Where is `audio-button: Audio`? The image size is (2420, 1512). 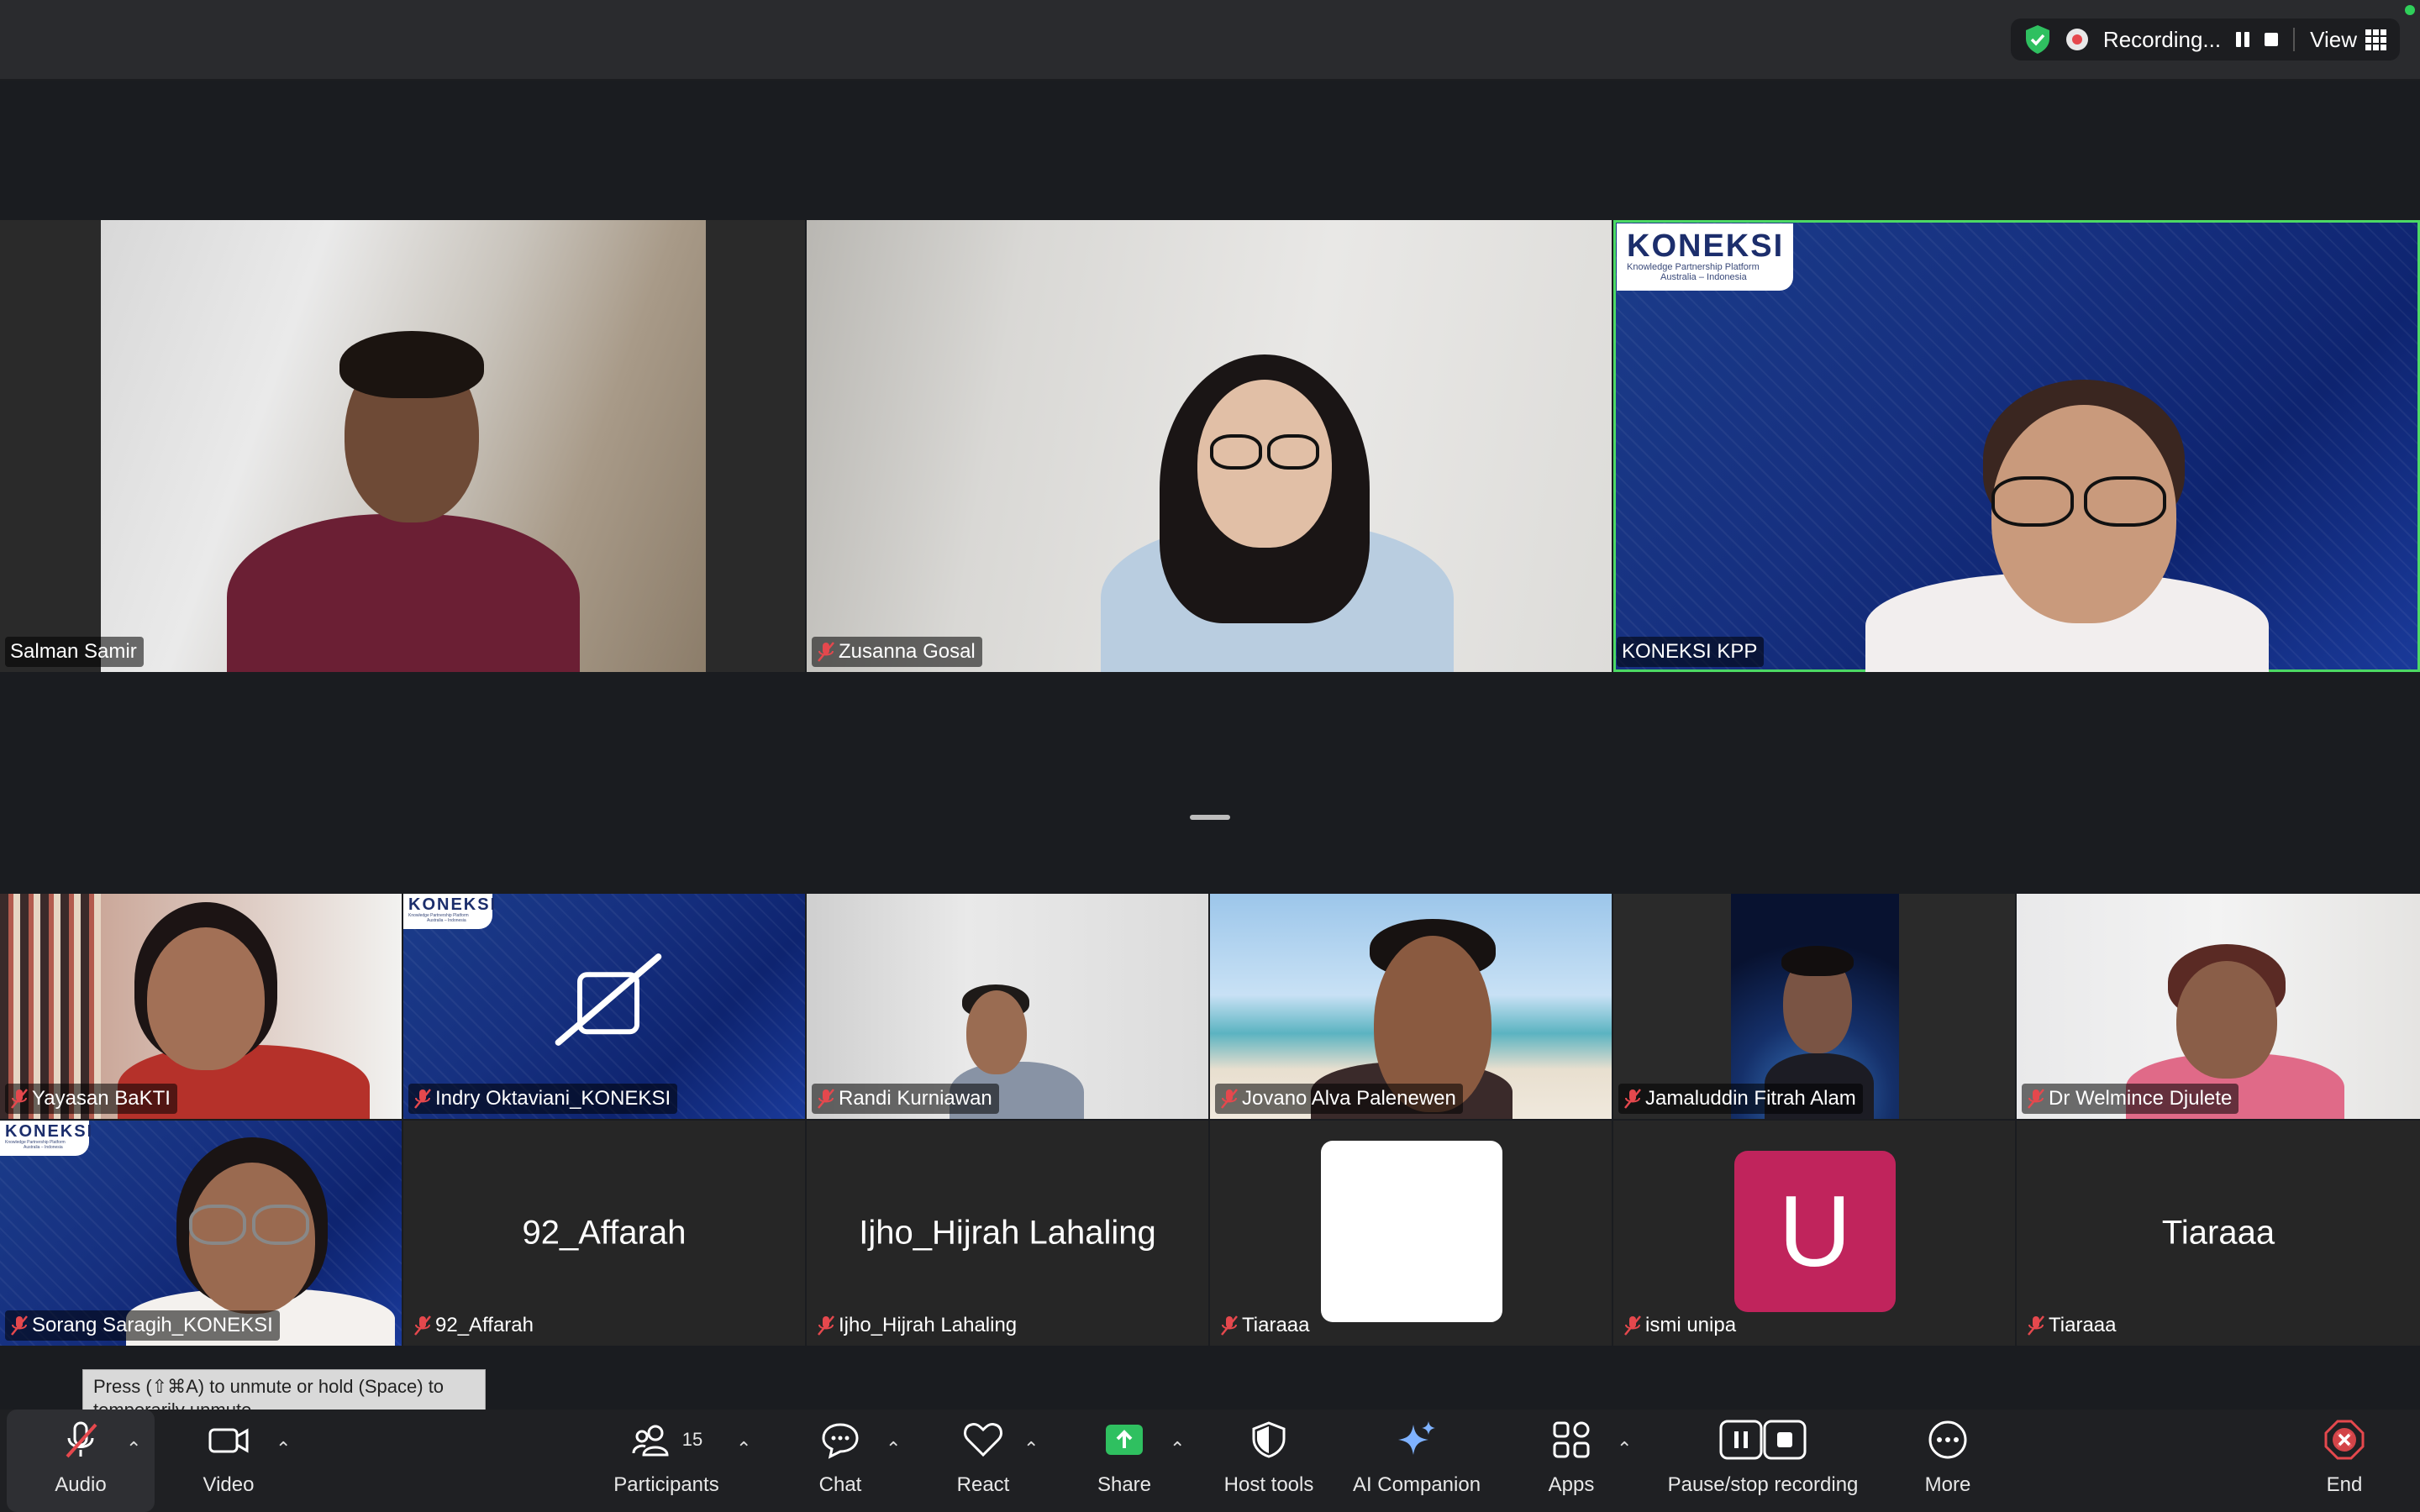
audio-button: Audio is located at coordinates (81, 1461).